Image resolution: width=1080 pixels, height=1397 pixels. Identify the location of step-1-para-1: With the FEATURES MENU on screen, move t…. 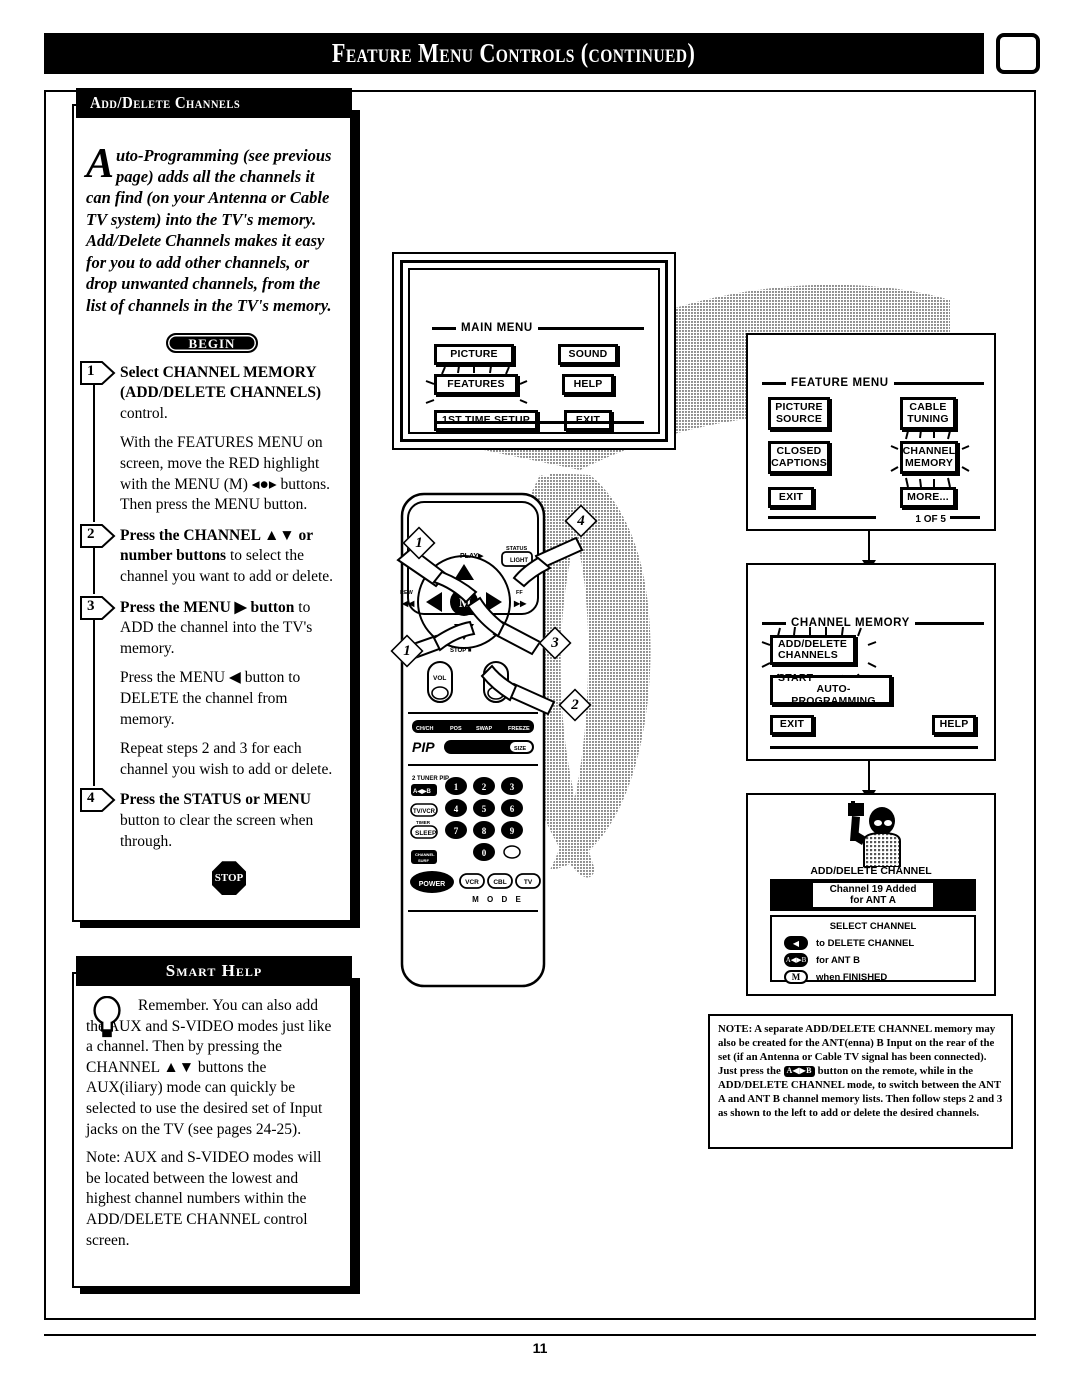
(225, 474).